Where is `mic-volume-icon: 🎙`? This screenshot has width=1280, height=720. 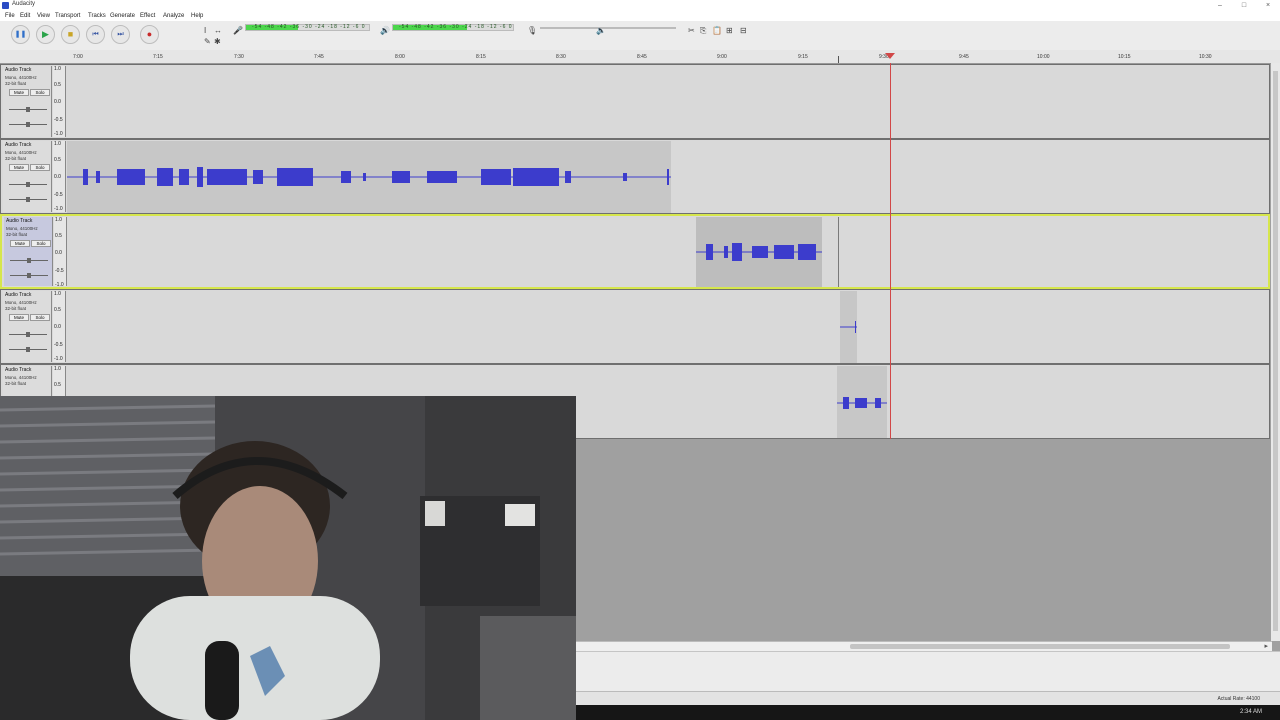
mic-volume-icon: 🎙 is located at coordinates (532, 30).